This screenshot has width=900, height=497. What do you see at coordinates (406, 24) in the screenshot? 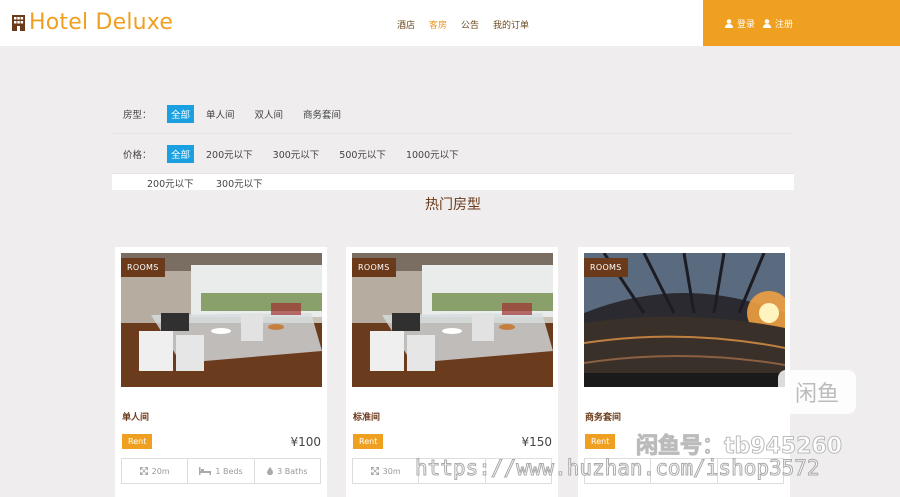
I see `nav-item-hotel: 酒店` at bounding box center [406, 24].